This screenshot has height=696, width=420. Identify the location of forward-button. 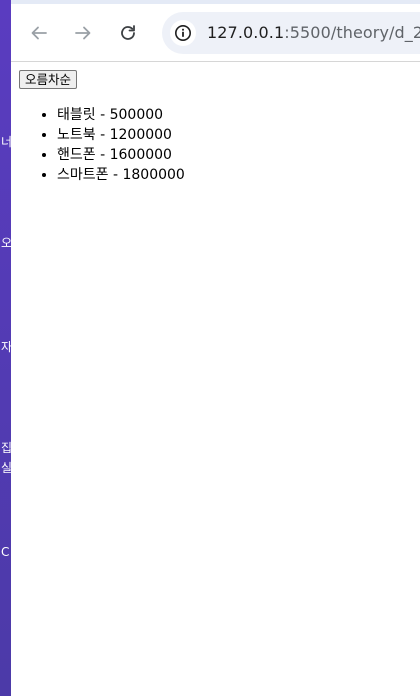
(83, 33).